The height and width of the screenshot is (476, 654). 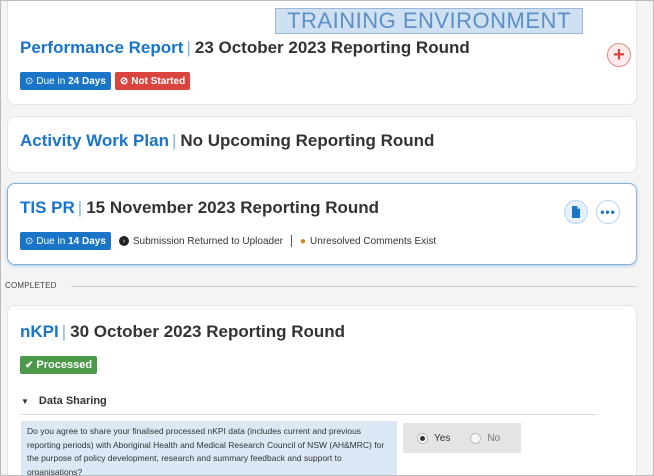 What do you see at coordinates (65, 241) in the screenshot?
I see `due-badge: ⊙ Due in 14 Days` at bounding box center [65, 241].